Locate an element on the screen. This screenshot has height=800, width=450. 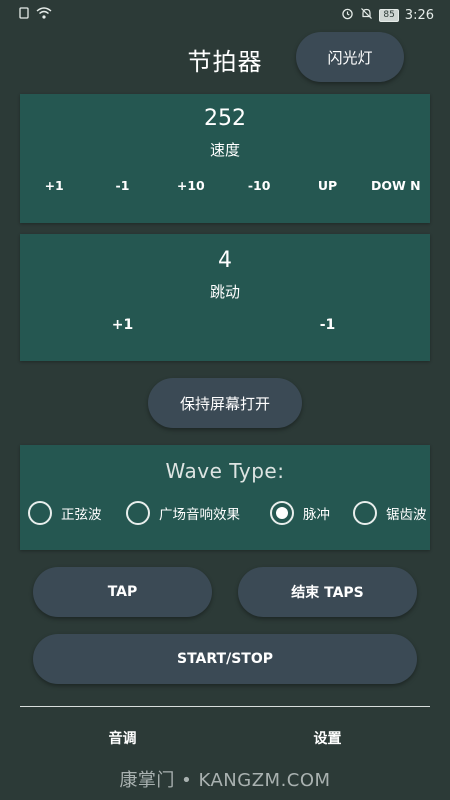
mute-bell-icon is located at coordinates (366, 15).